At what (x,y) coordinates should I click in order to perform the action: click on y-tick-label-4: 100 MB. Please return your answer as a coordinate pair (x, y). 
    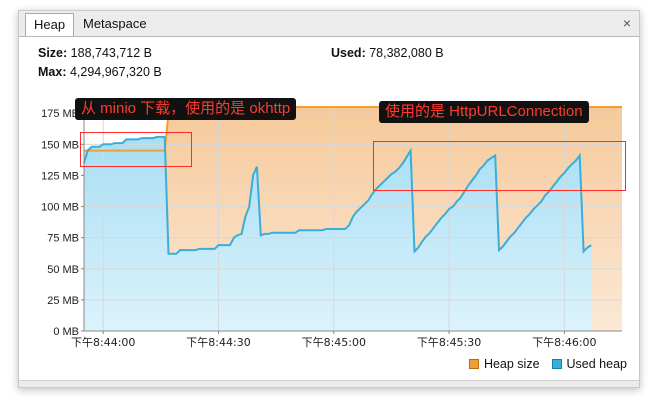
    Looking at the image, I should click on (60, 208).